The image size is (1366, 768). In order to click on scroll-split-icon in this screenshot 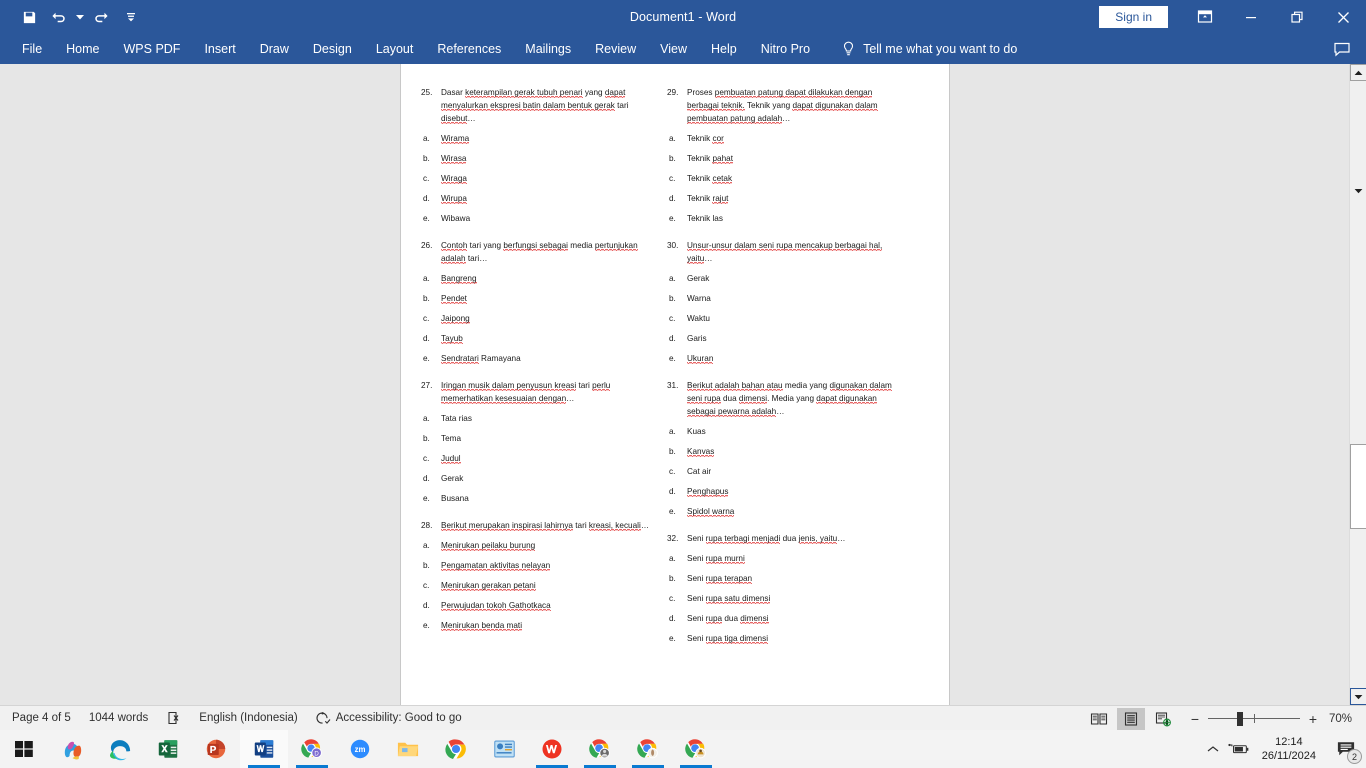, I will do `click(1358, 191)`.